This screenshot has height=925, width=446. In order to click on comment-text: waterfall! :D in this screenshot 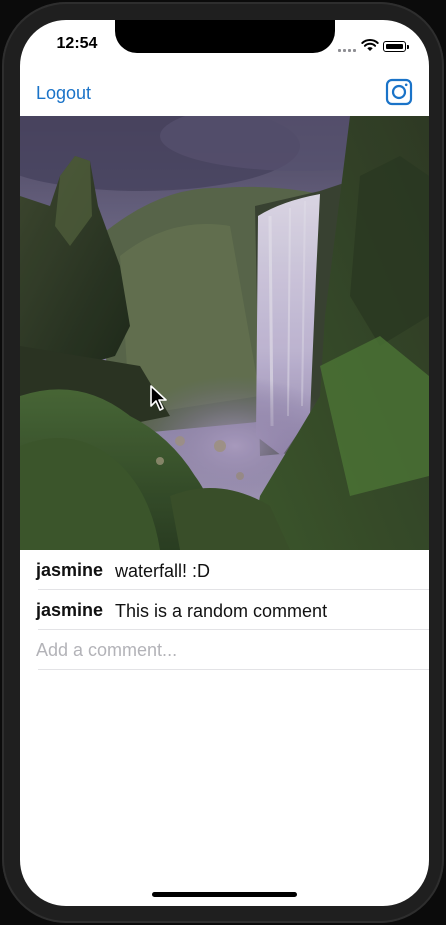, I will do `click(163, 571)`.